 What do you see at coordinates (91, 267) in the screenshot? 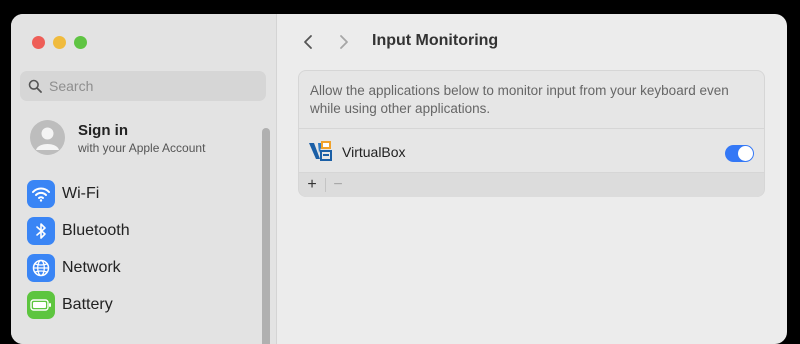
I see `sidebar-item-label: Network` at bounding box center [91, 267].